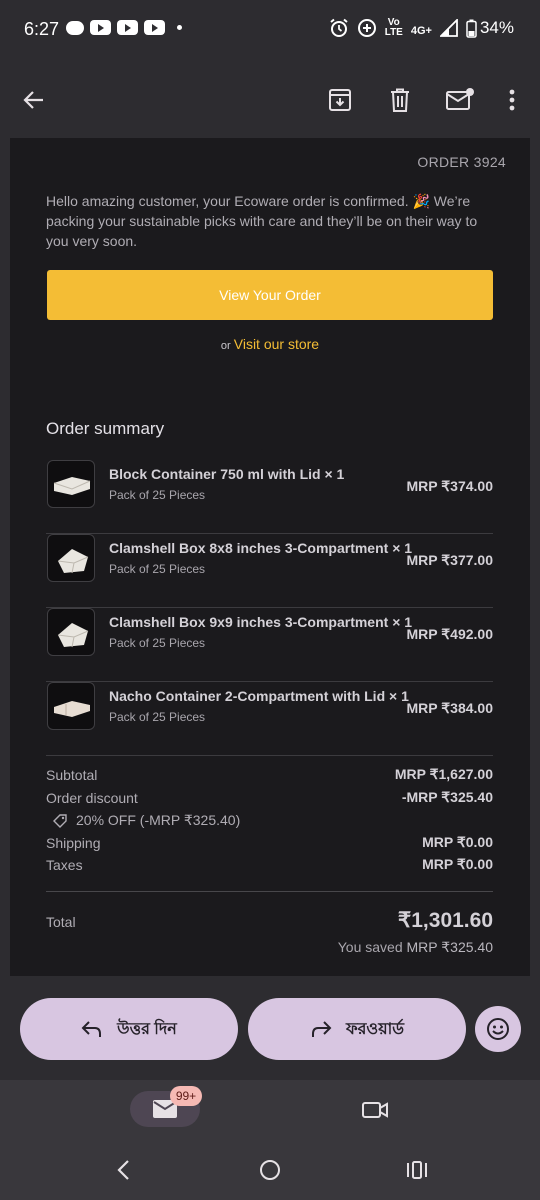  I want to click on home-circle-icon, so click(270, 1170).